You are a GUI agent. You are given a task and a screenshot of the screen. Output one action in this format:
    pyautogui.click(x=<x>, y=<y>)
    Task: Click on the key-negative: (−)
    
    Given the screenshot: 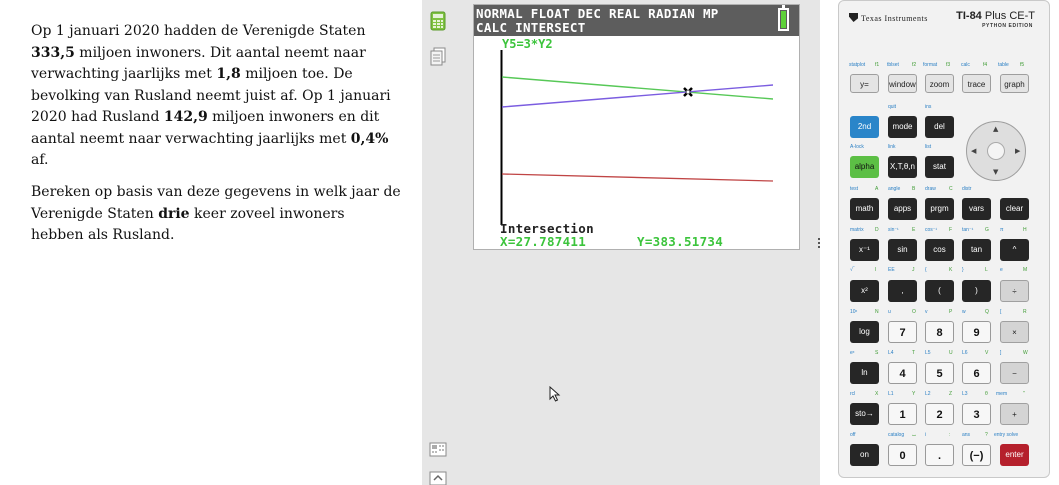 What is the action you would take?
    pyautogui.click(x=976, y=455)
    